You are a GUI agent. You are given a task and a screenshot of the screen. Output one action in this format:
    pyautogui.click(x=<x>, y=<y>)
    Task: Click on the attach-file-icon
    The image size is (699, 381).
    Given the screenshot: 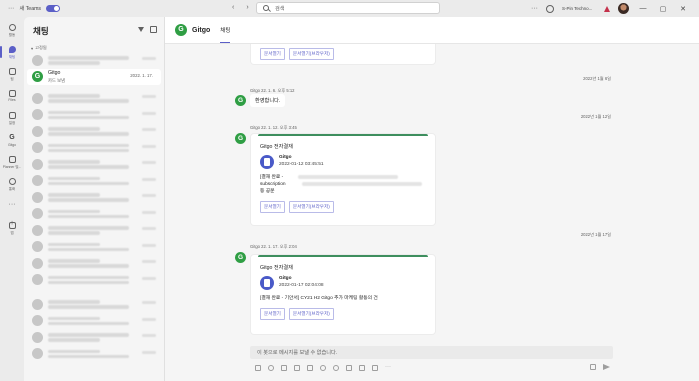 What is the action you would take?
    pyautogui.click(x=593, y=367)
    